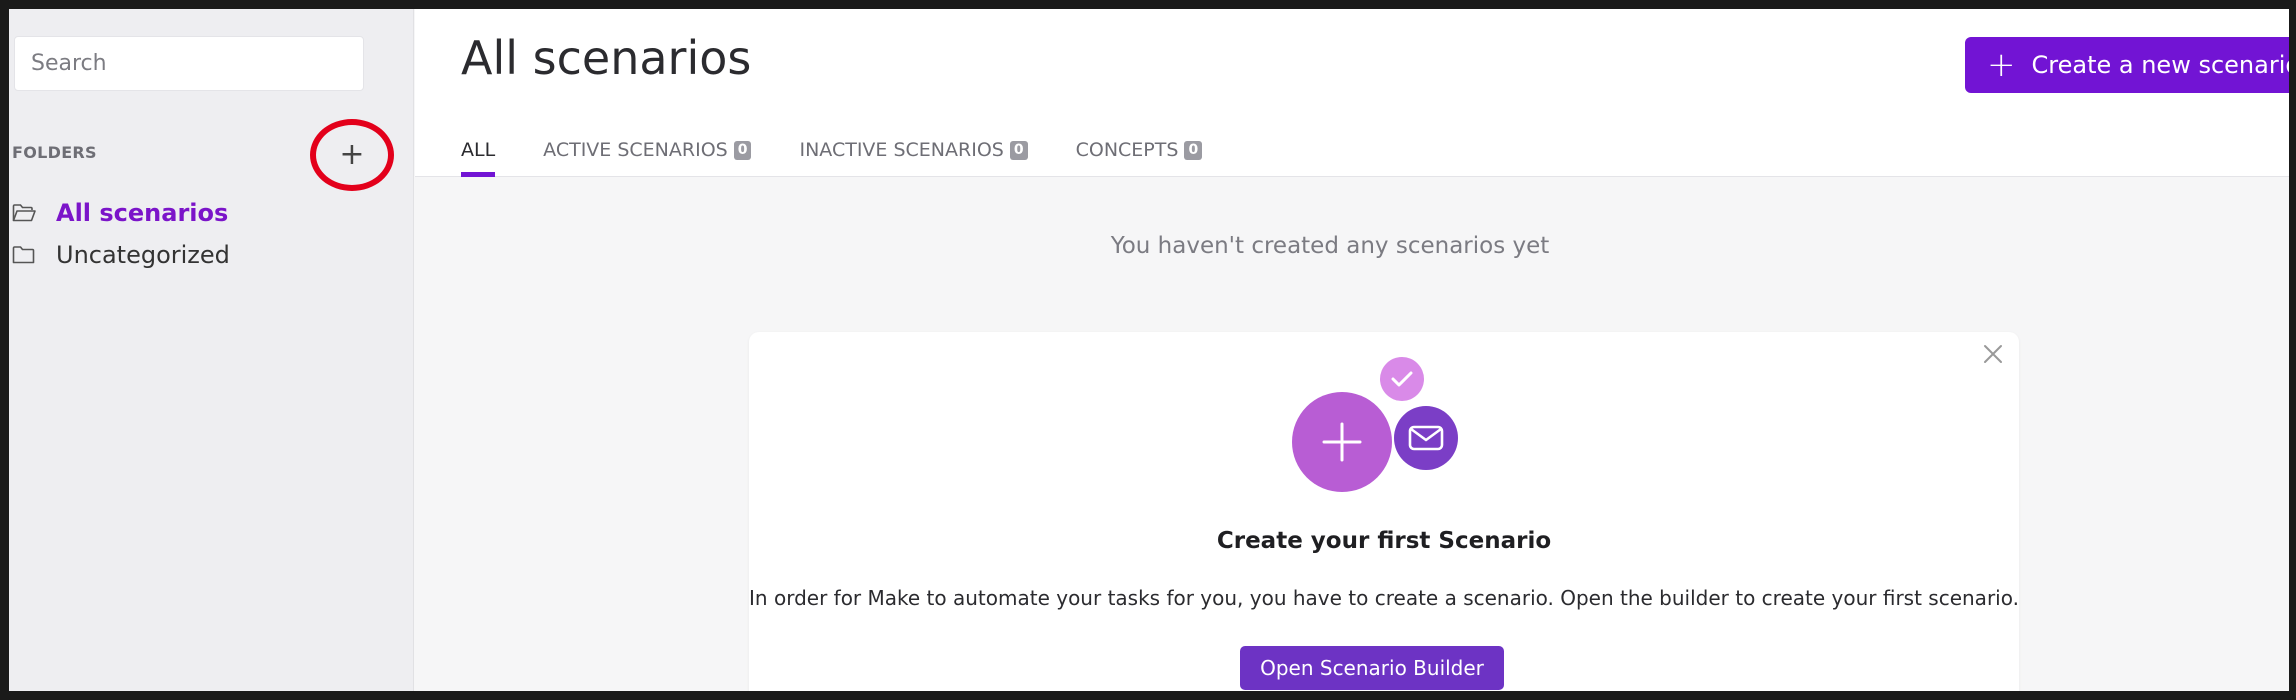 The image size is (2296, 700). I want to click on tab-active-scenarios: ACTIVE SCENARIOS 0, so click(647, 153).